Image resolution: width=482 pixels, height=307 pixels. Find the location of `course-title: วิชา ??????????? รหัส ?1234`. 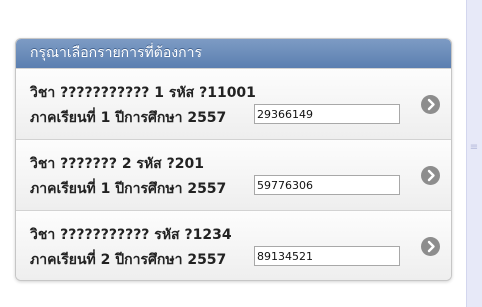

course-title: วิชา ??????????? รหัส ?1234 is located at coordinates (131, 235).